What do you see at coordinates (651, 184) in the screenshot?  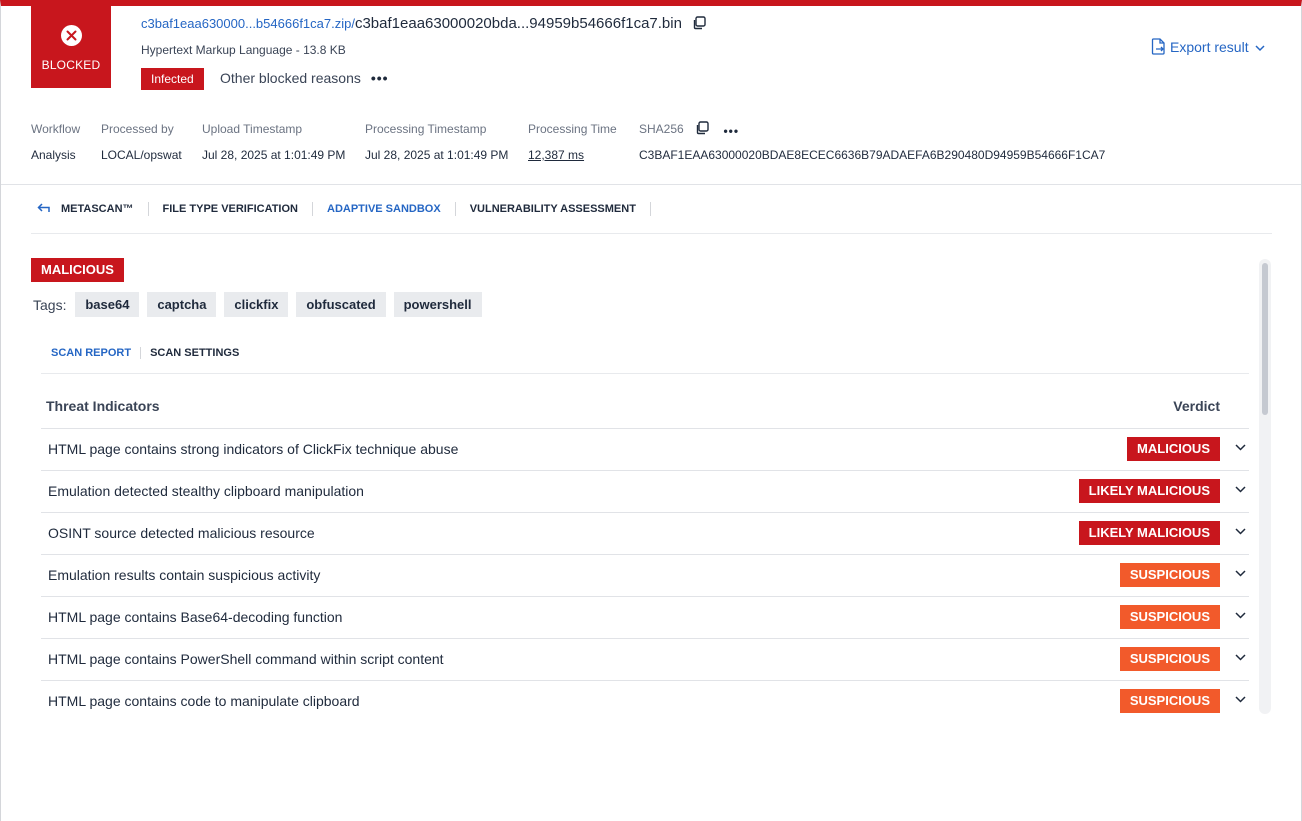 I see `header-divider` at bounding box center [651, 184].